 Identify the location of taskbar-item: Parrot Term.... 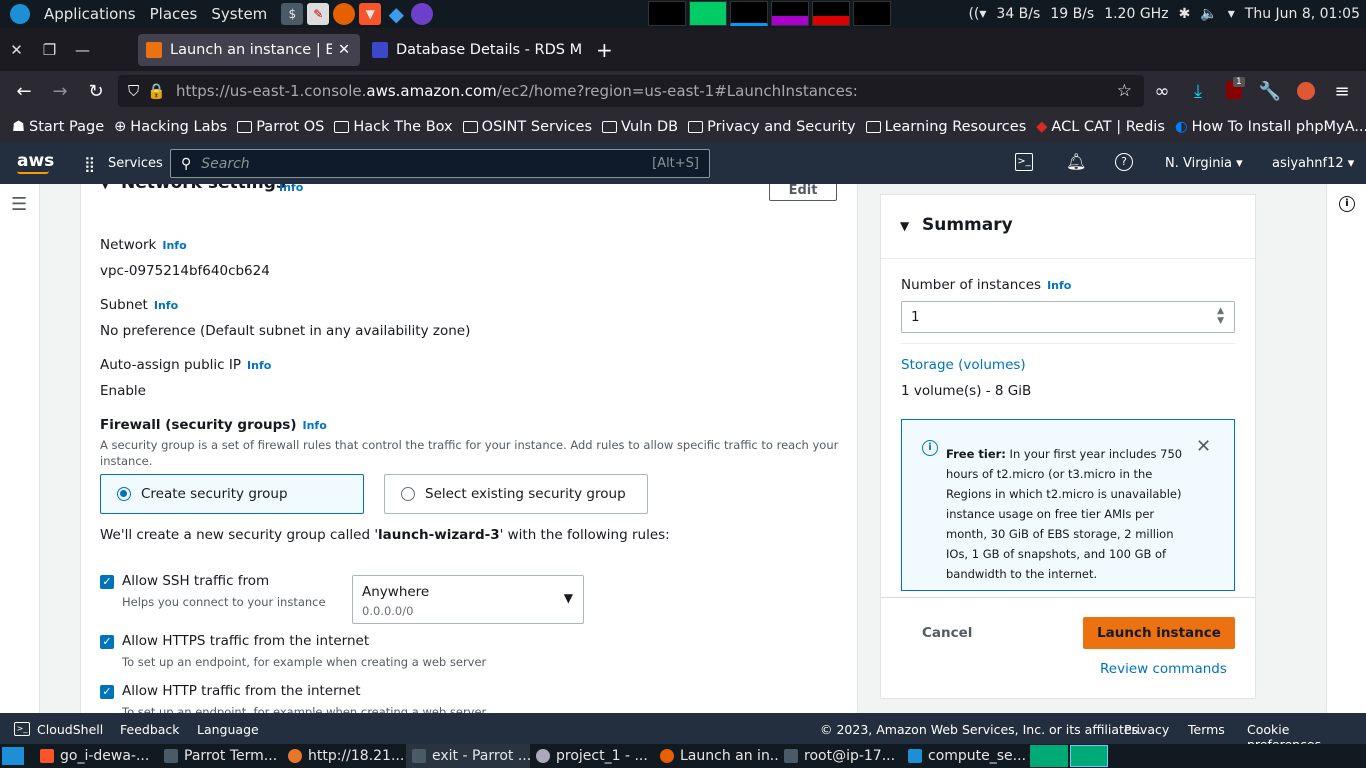
(220, 756).